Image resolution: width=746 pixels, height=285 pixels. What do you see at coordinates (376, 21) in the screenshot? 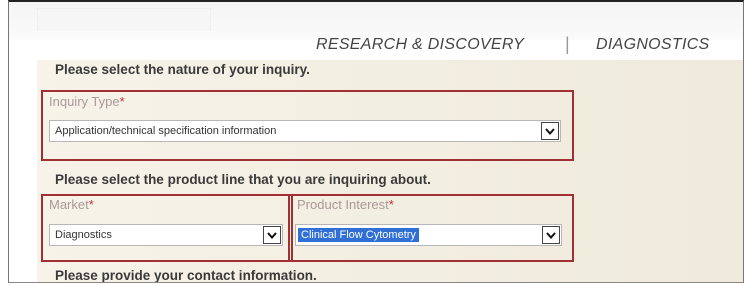
I see `top-bar` at bounding box center [376, 21].